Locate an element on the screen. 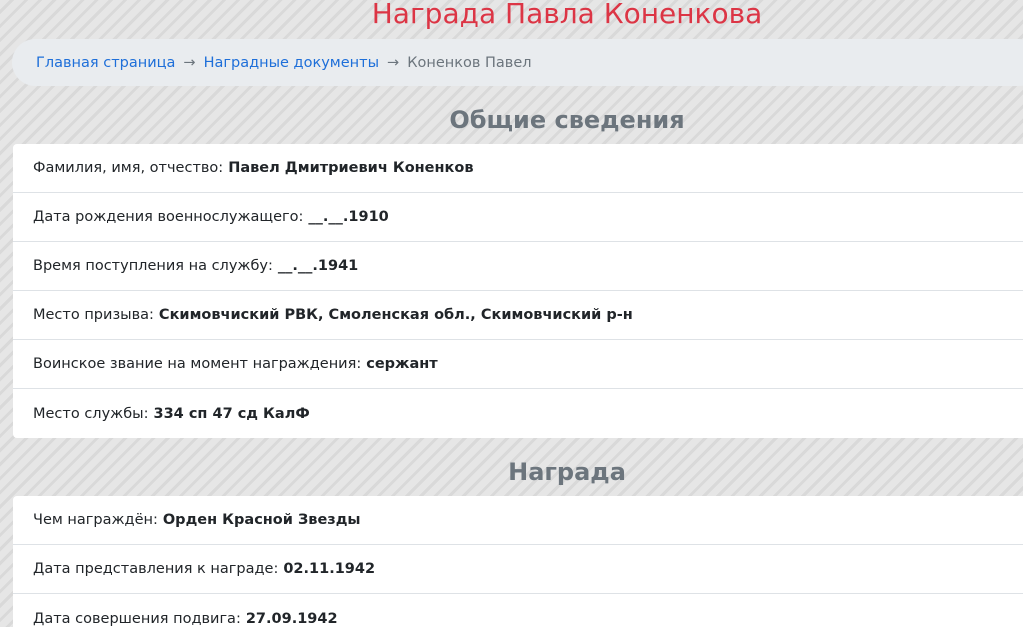 This screenshot has width=1023, height=627. row-value: Орден Красной Звезды is located at coordinates (261, 520).